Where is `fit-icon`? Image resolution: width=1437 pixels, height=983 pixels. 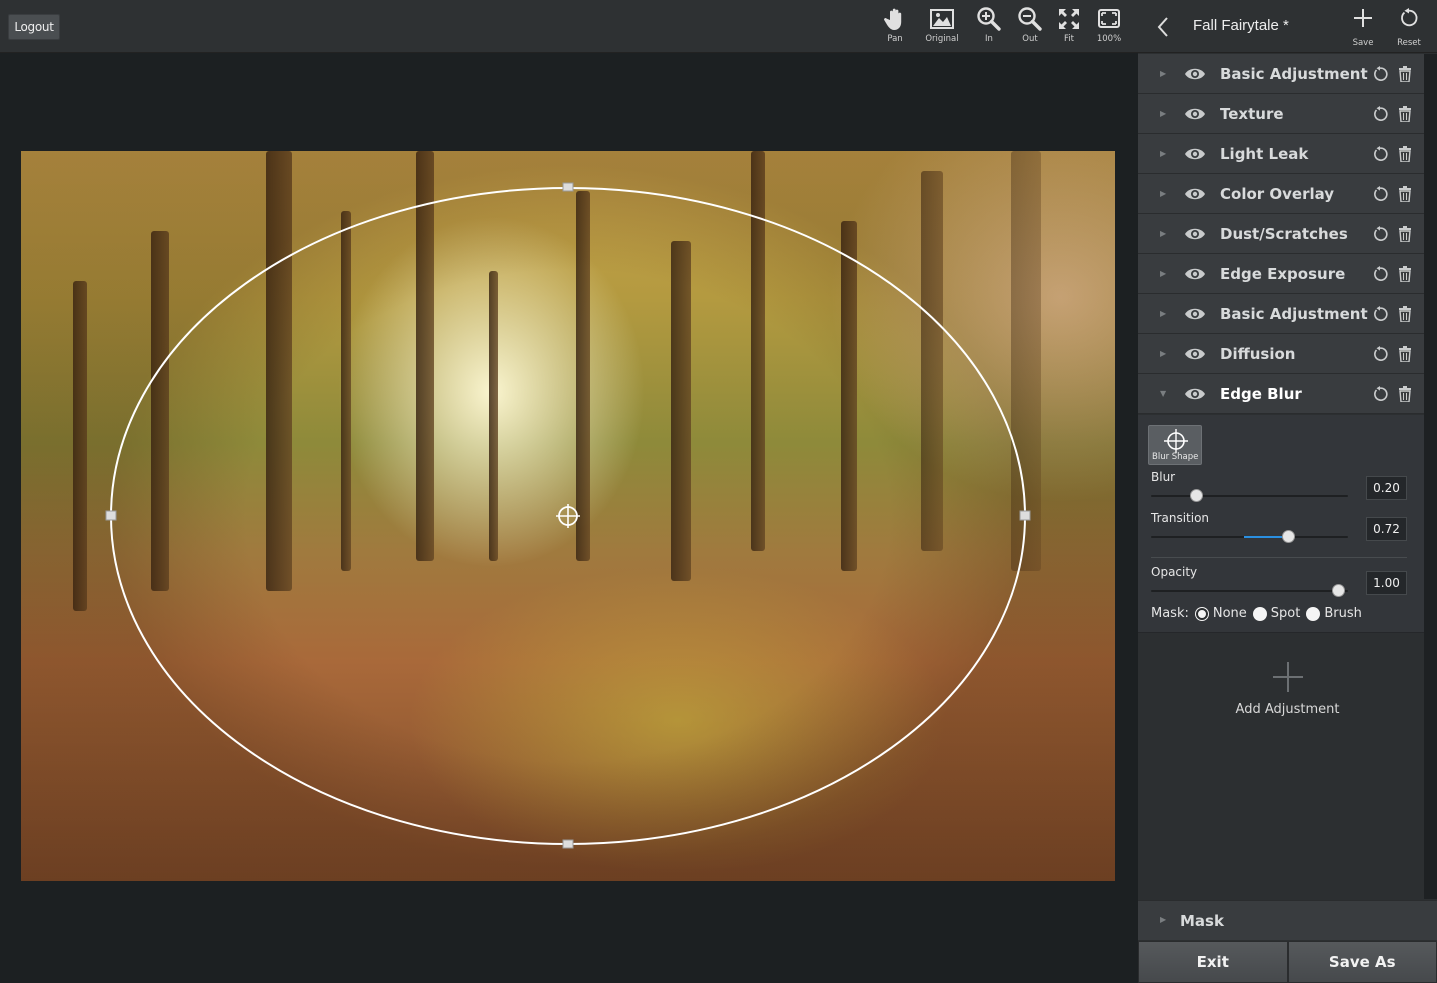 fit-icon is located at coordinates (1069, 19).